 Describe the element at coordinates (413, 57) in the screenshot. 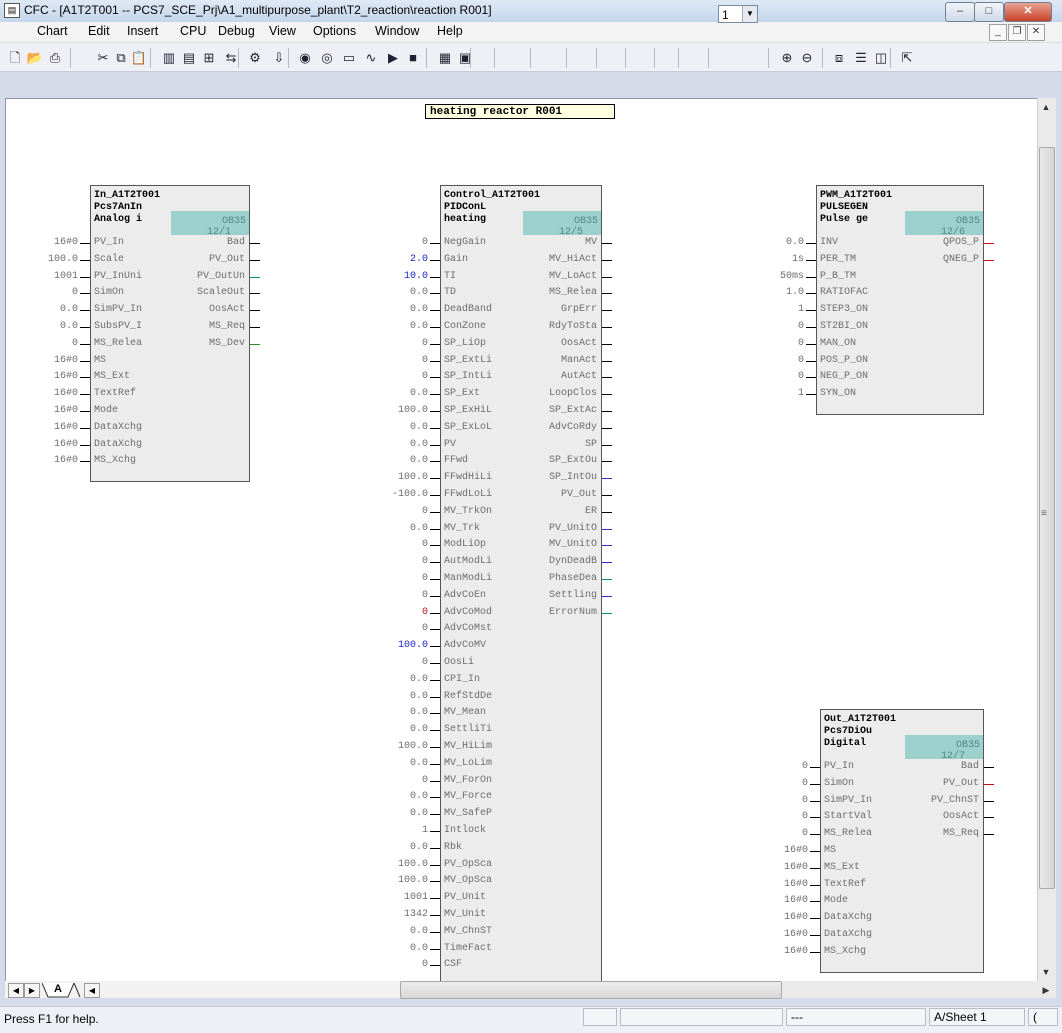

I see `stop-icon: ■` at that location.